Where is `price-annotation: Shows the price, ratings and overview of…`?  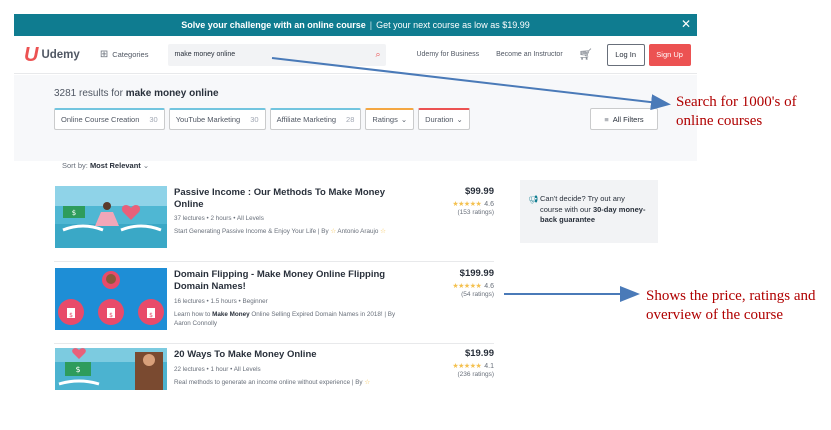 price-annotation: Shows the price, ratings and overview of… is located at coordinates (731, 305).